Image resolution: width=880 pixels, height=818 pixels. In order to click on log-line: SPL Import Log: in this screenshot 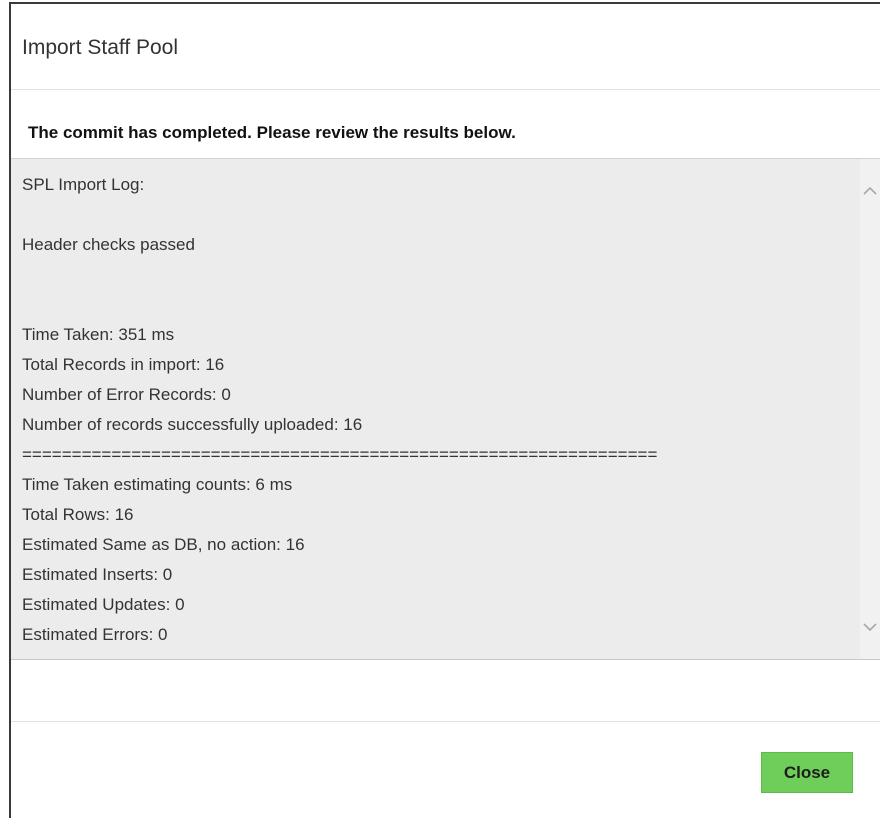, I will do `click(83, 184)`.